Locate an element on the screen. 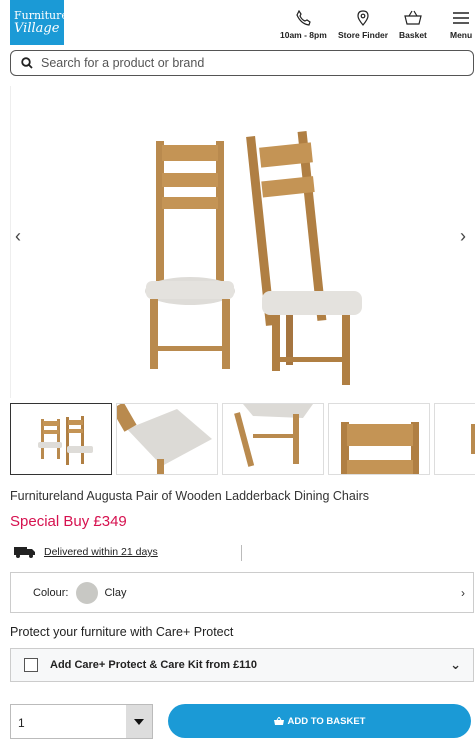 This screenshot has height=739, width=475. thumbnail-3-image is located at coordinates (273, 435).